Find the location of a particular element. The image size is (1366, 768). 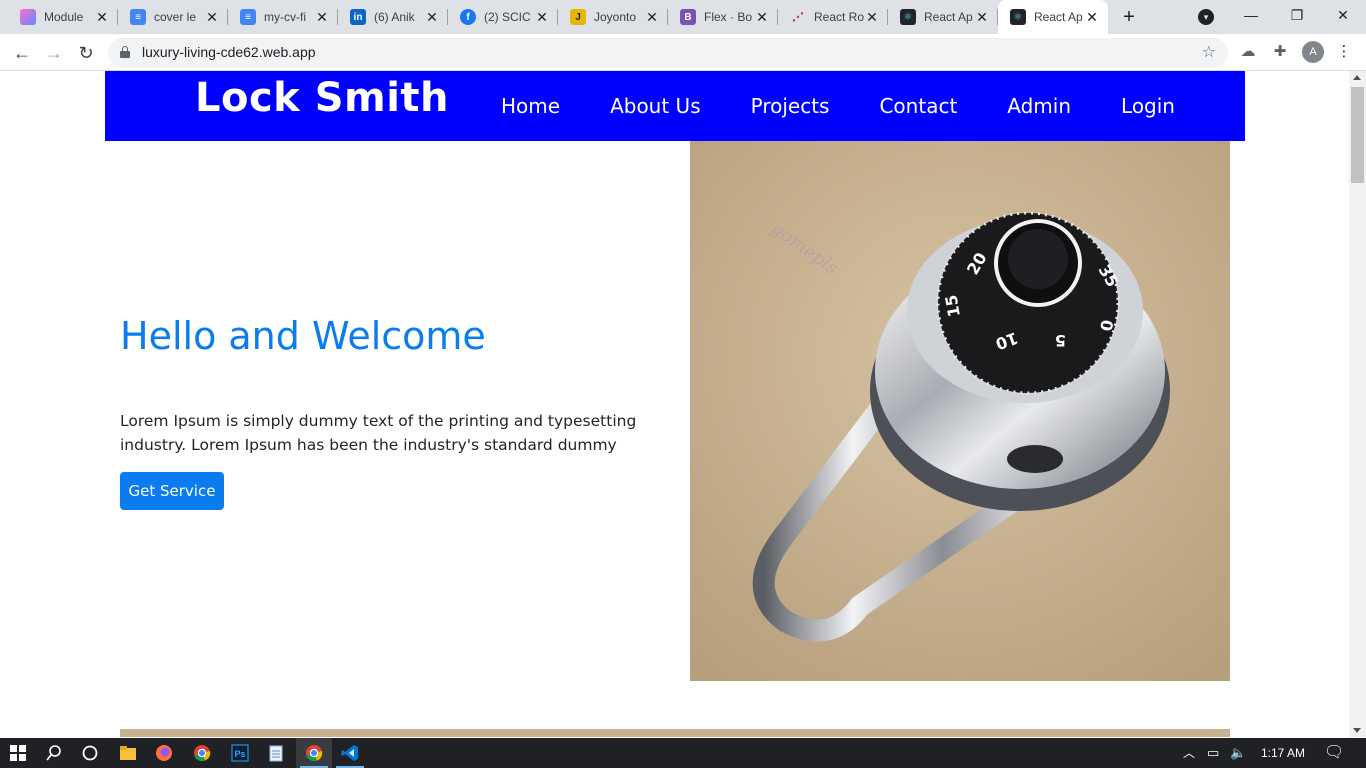

facebook-icon: f is located at coordinates (468, 17).